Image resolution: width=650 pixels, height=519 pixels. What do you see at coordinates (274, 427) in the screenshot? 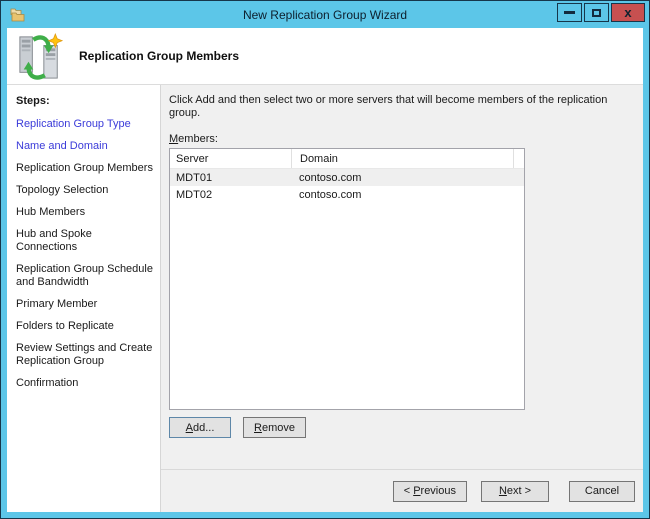
I see `remove-button: Remove` at bounding box center [274, 427].